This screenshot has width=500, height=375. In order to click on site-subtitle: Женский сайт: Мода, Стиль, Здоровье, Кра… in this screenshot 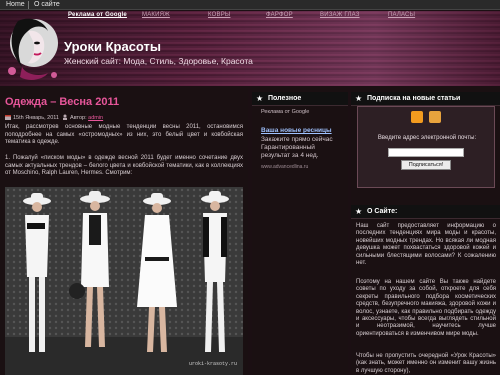, I will do `click(158, 61)`.